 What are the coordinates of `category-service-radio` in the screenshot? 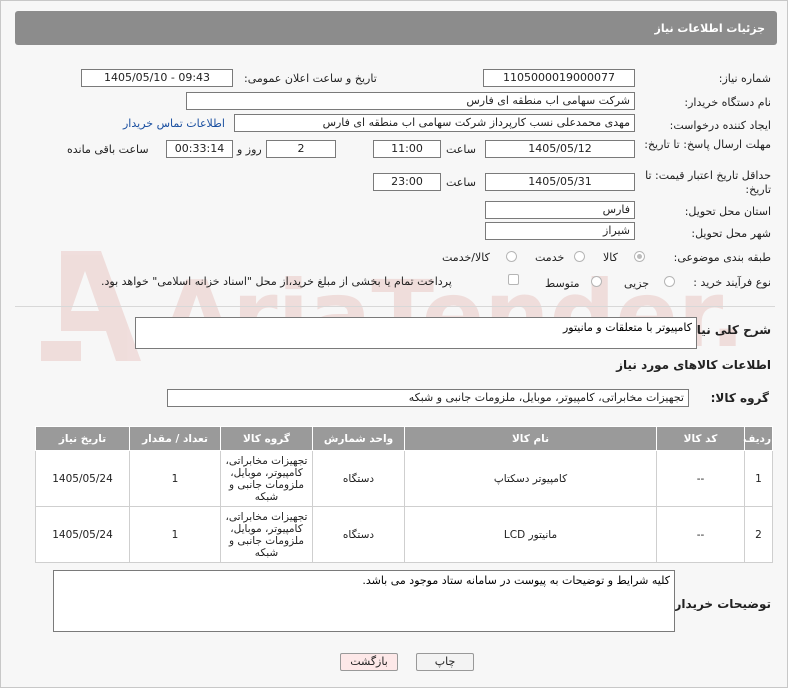 It's located at (579, 256).